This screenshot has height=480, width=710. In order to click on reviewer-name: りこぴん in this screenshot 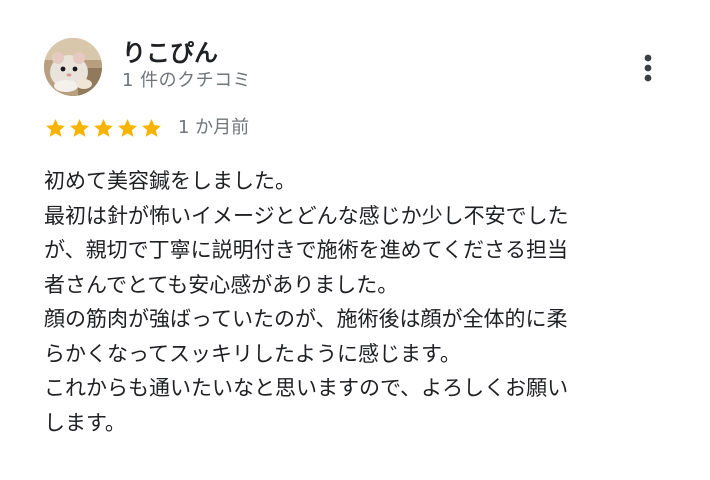, I will do `click(170, 53)`.